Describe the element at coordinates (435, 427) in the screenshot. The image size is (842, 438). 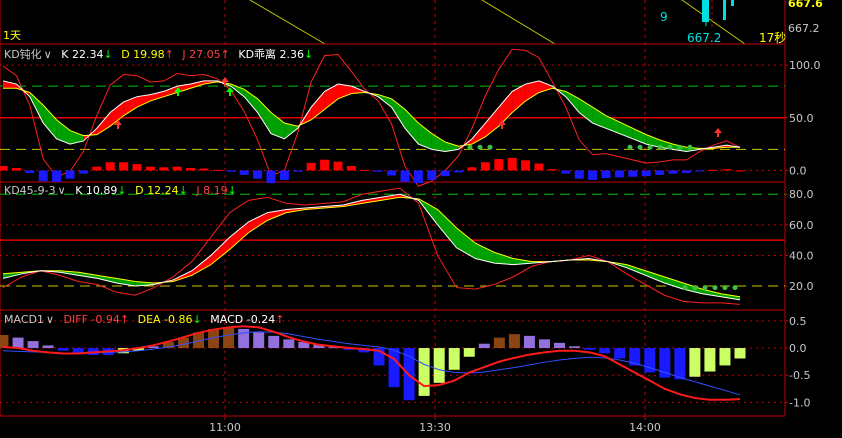
I see `time-axis-label: 13:30` at that location.